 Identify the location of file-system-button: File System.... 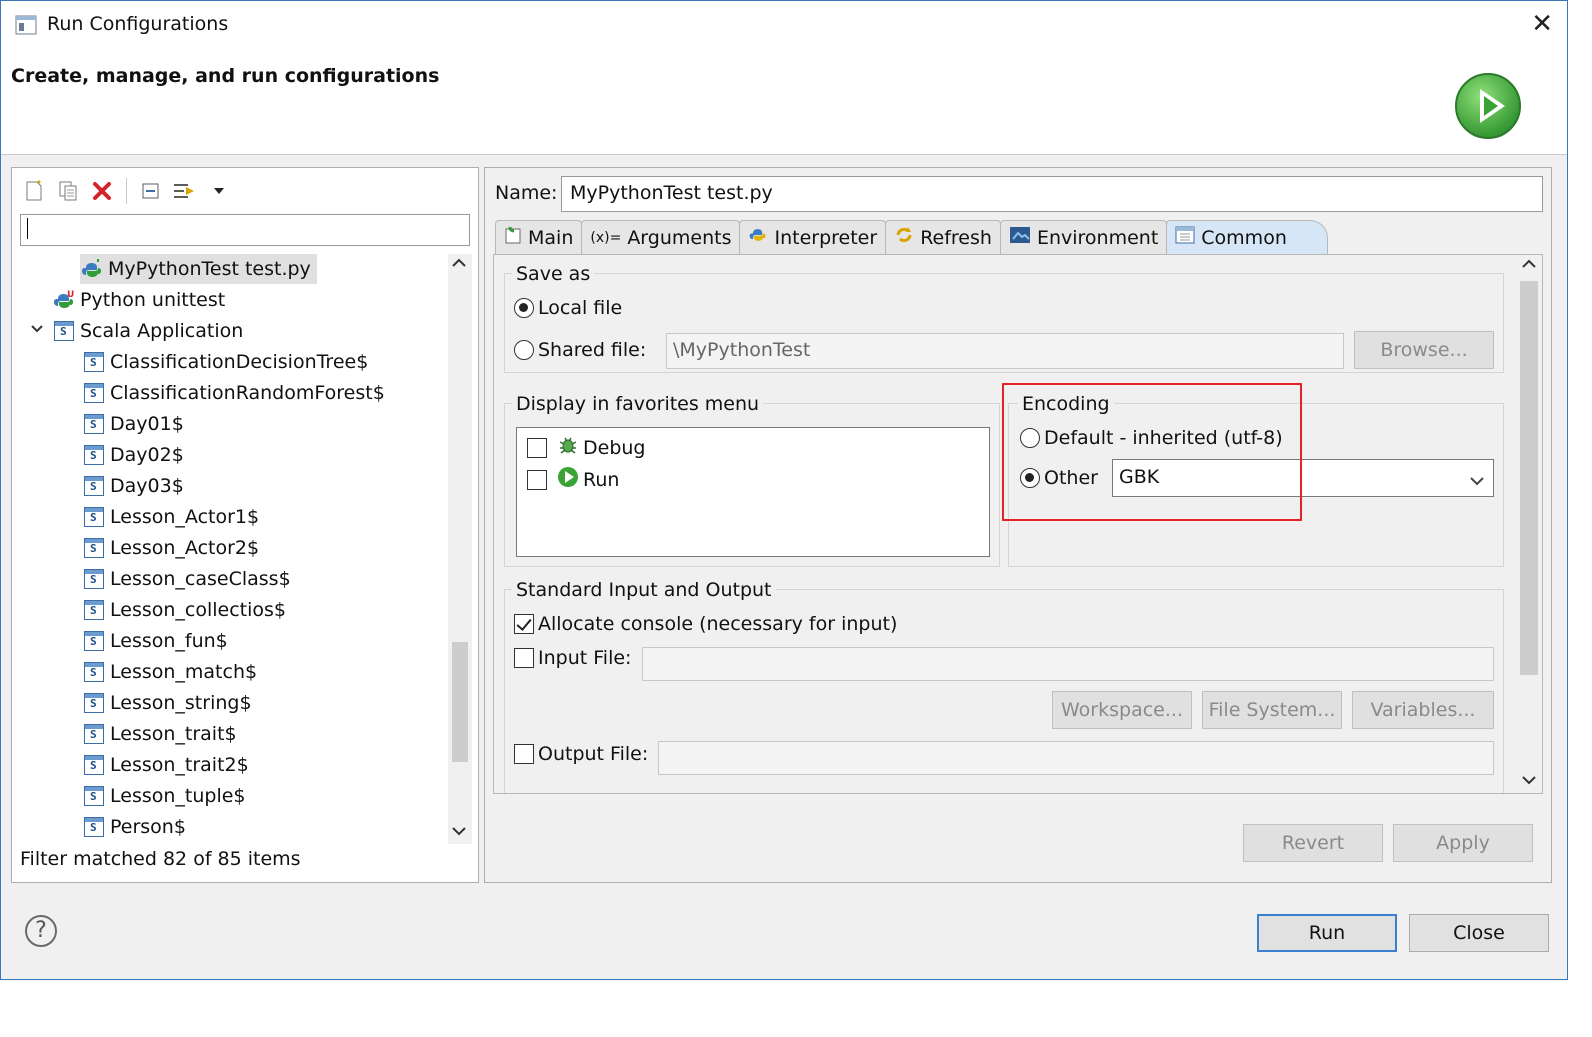
(1272, 710).